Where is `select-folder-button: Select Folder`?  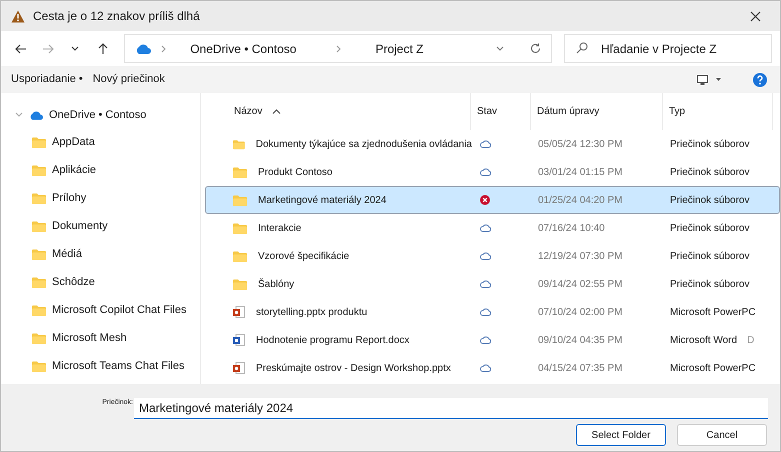
select-folder-button: Select Folder is located at coordinates (621, 435).